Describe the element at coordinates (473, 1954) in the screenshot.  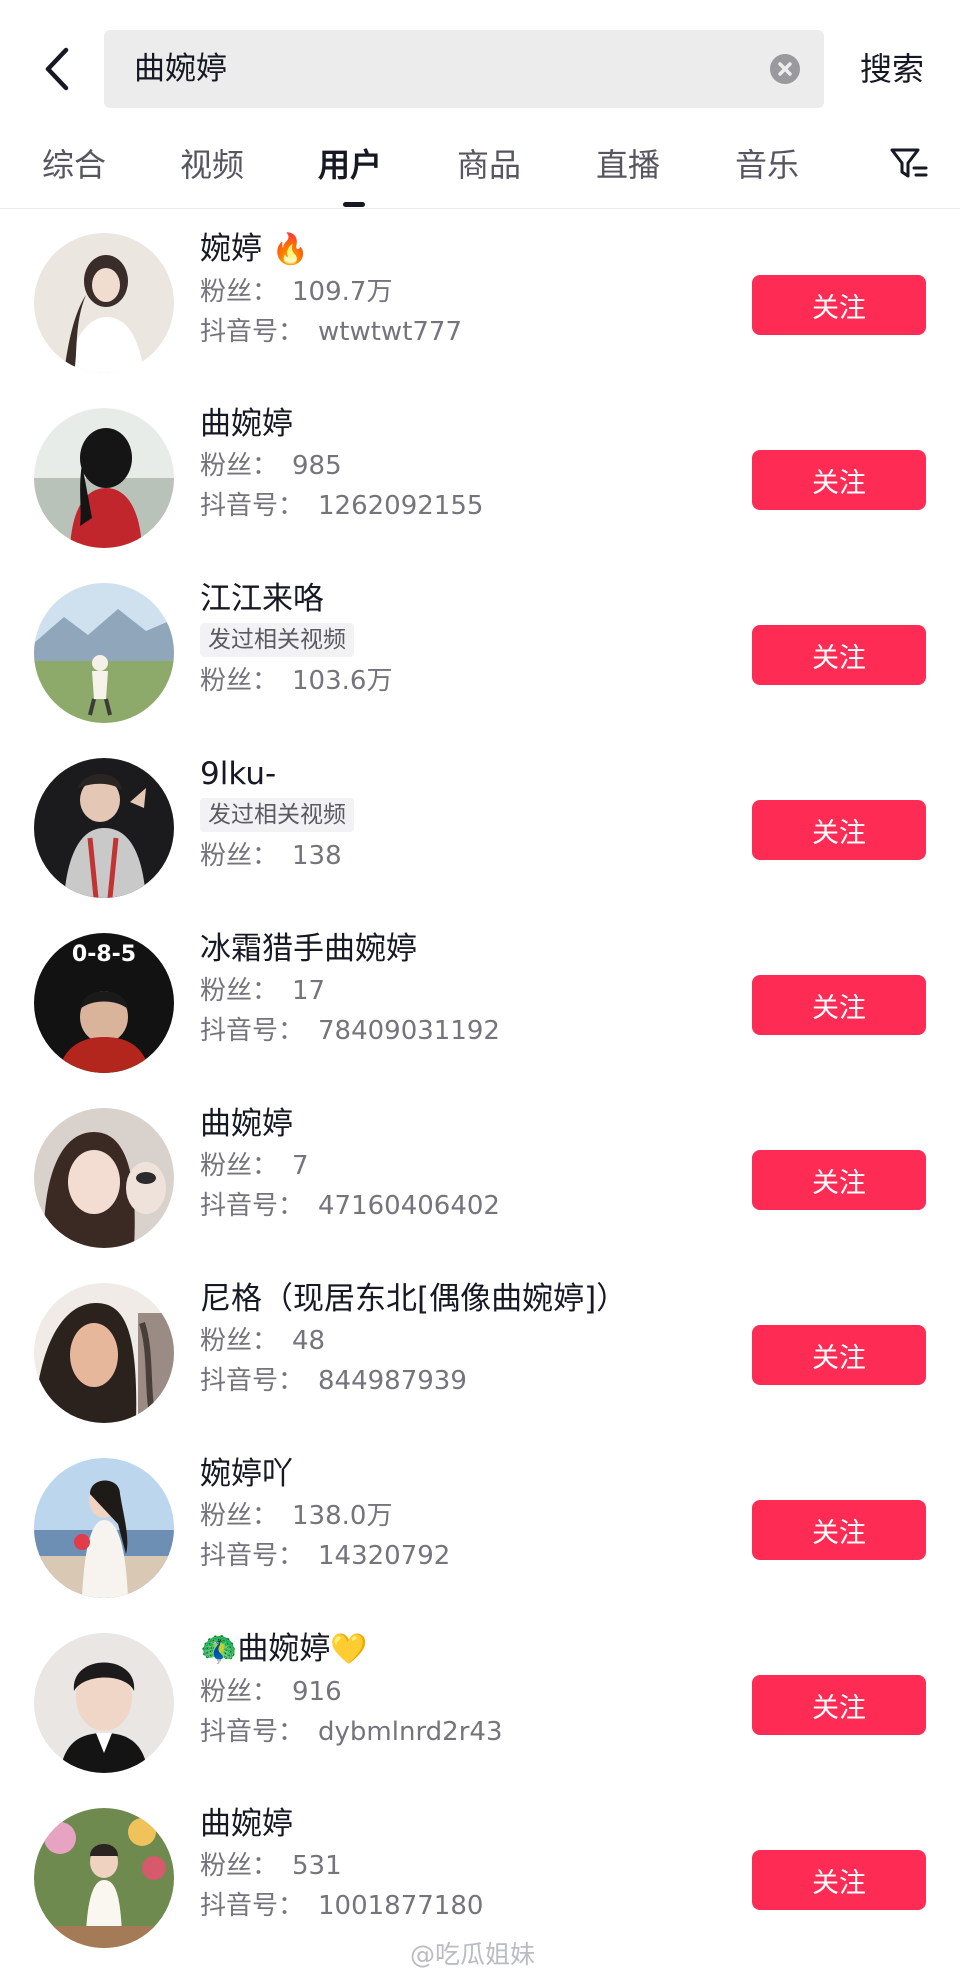
I see `watermark: @吃瓜姐妹` at that location.